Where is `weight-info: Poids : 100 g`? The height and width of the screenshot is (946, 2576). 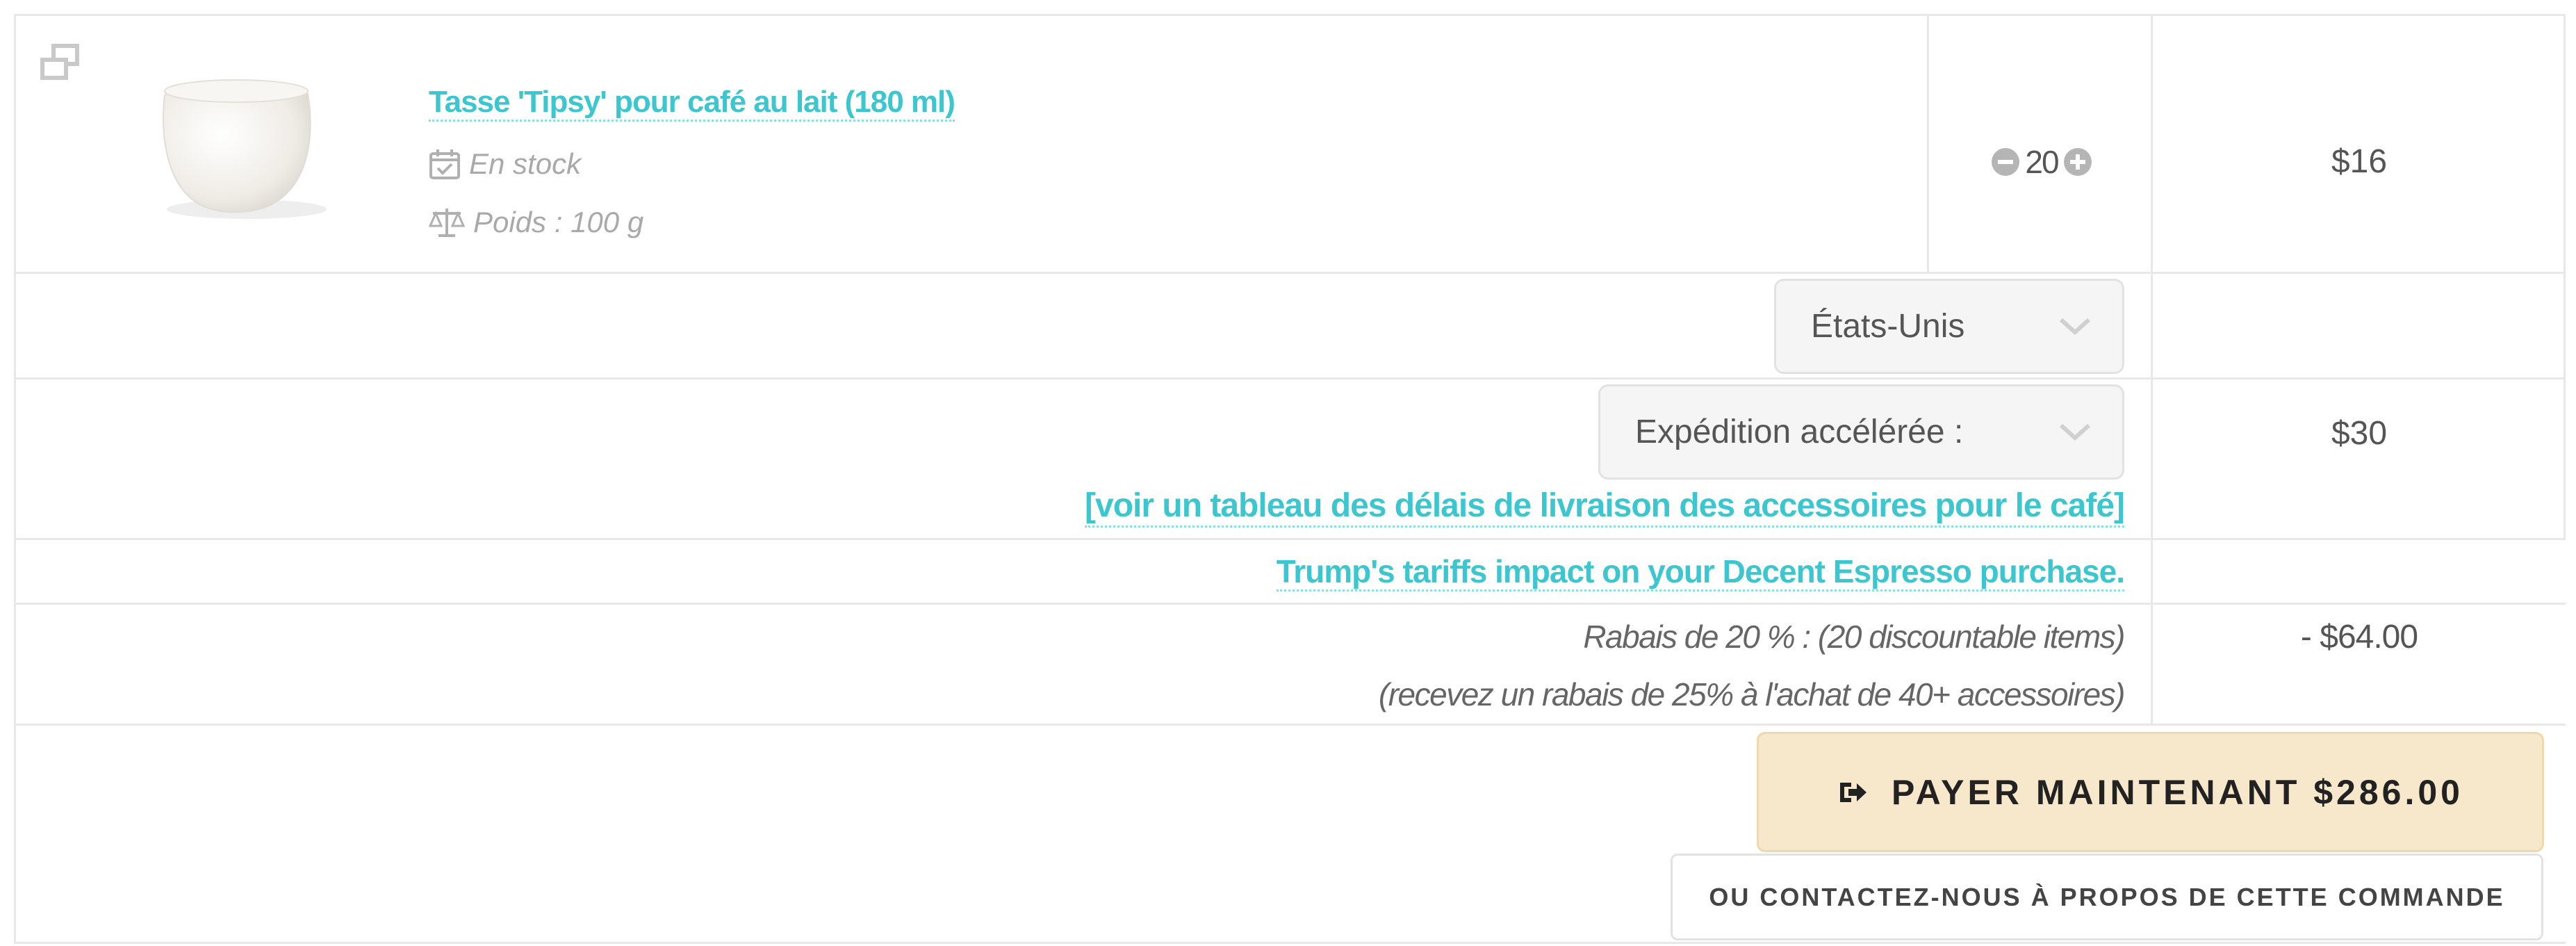 weight-info: Poids : 100 g is located at coordinates (536, 222).